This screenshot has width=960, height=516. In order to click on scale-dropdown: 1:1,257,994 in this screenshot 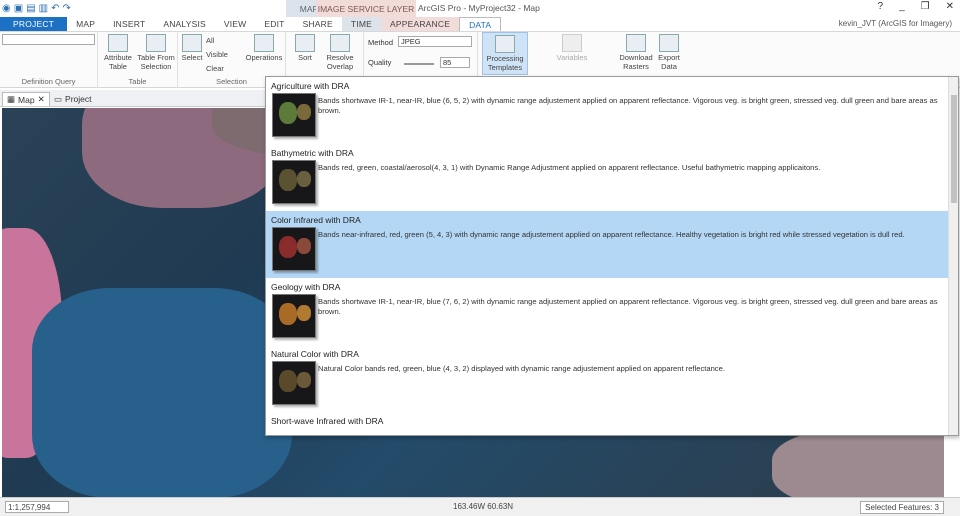, I will do `click(37, 507)`.